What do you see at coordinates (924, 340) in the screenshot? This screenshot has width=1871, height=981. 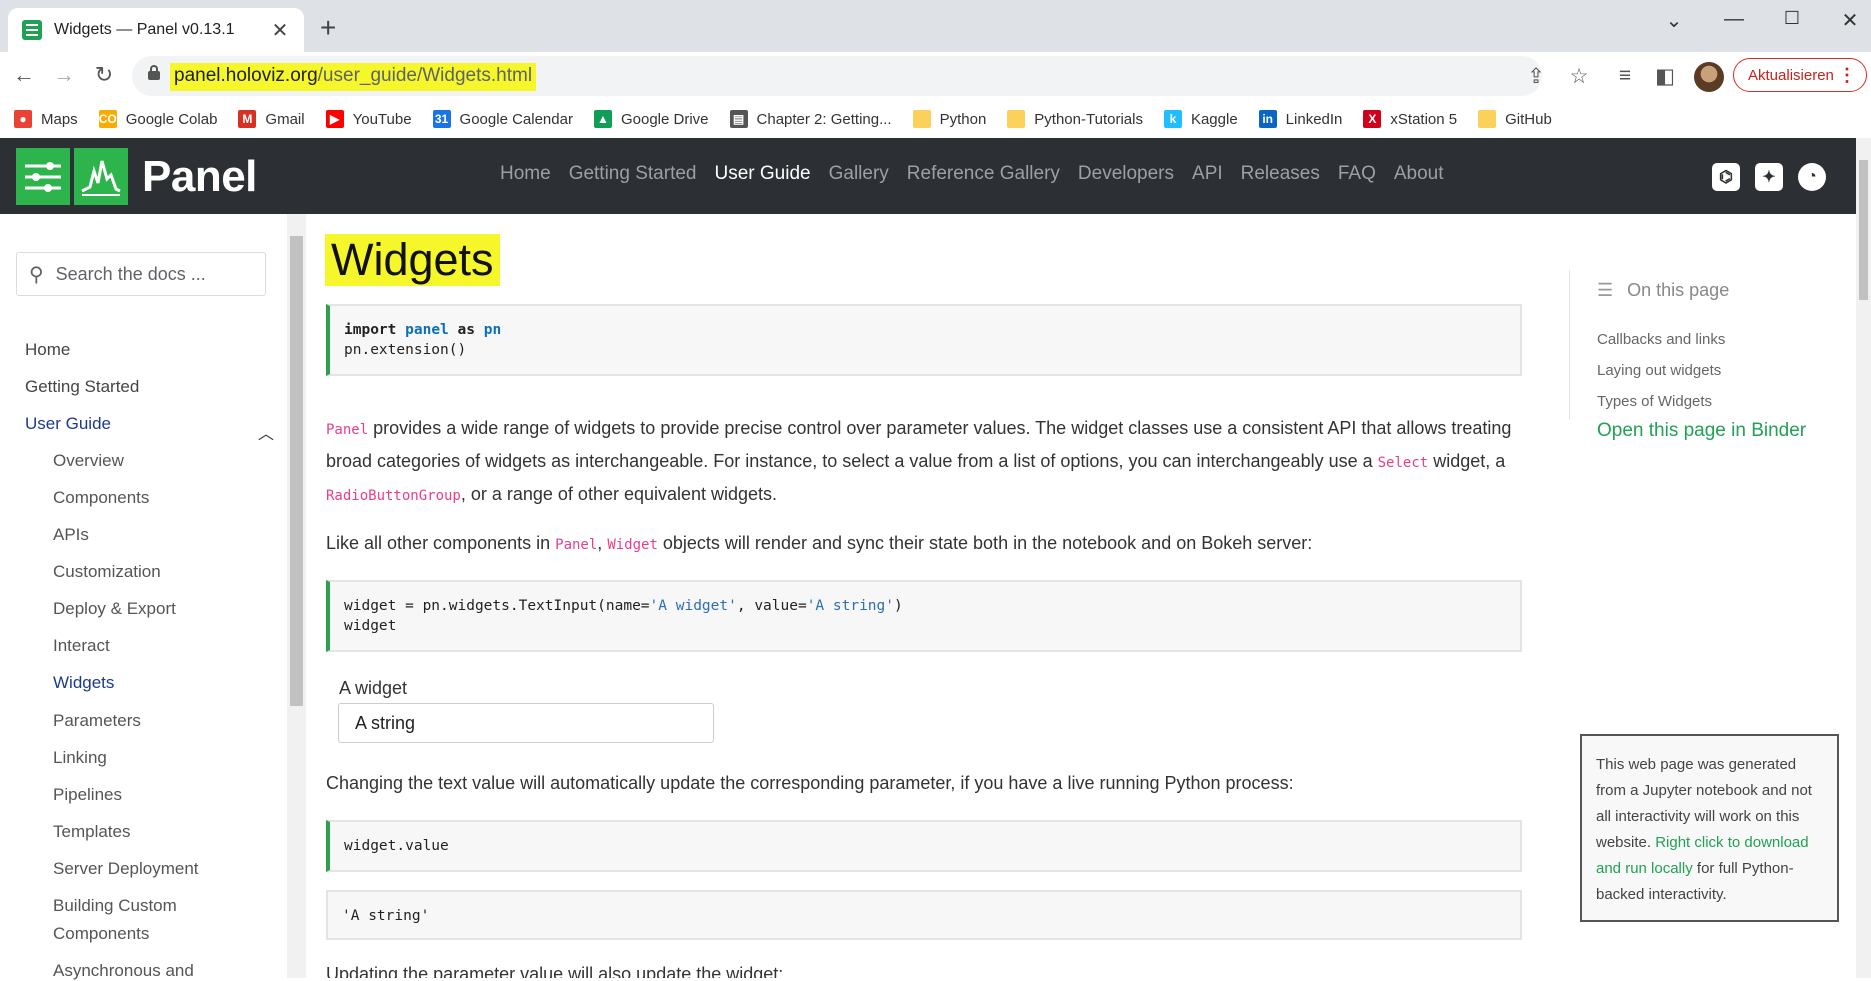 I see `code-cell-import: import panel as pn pn.extension()` at bounding box center [924, 340].